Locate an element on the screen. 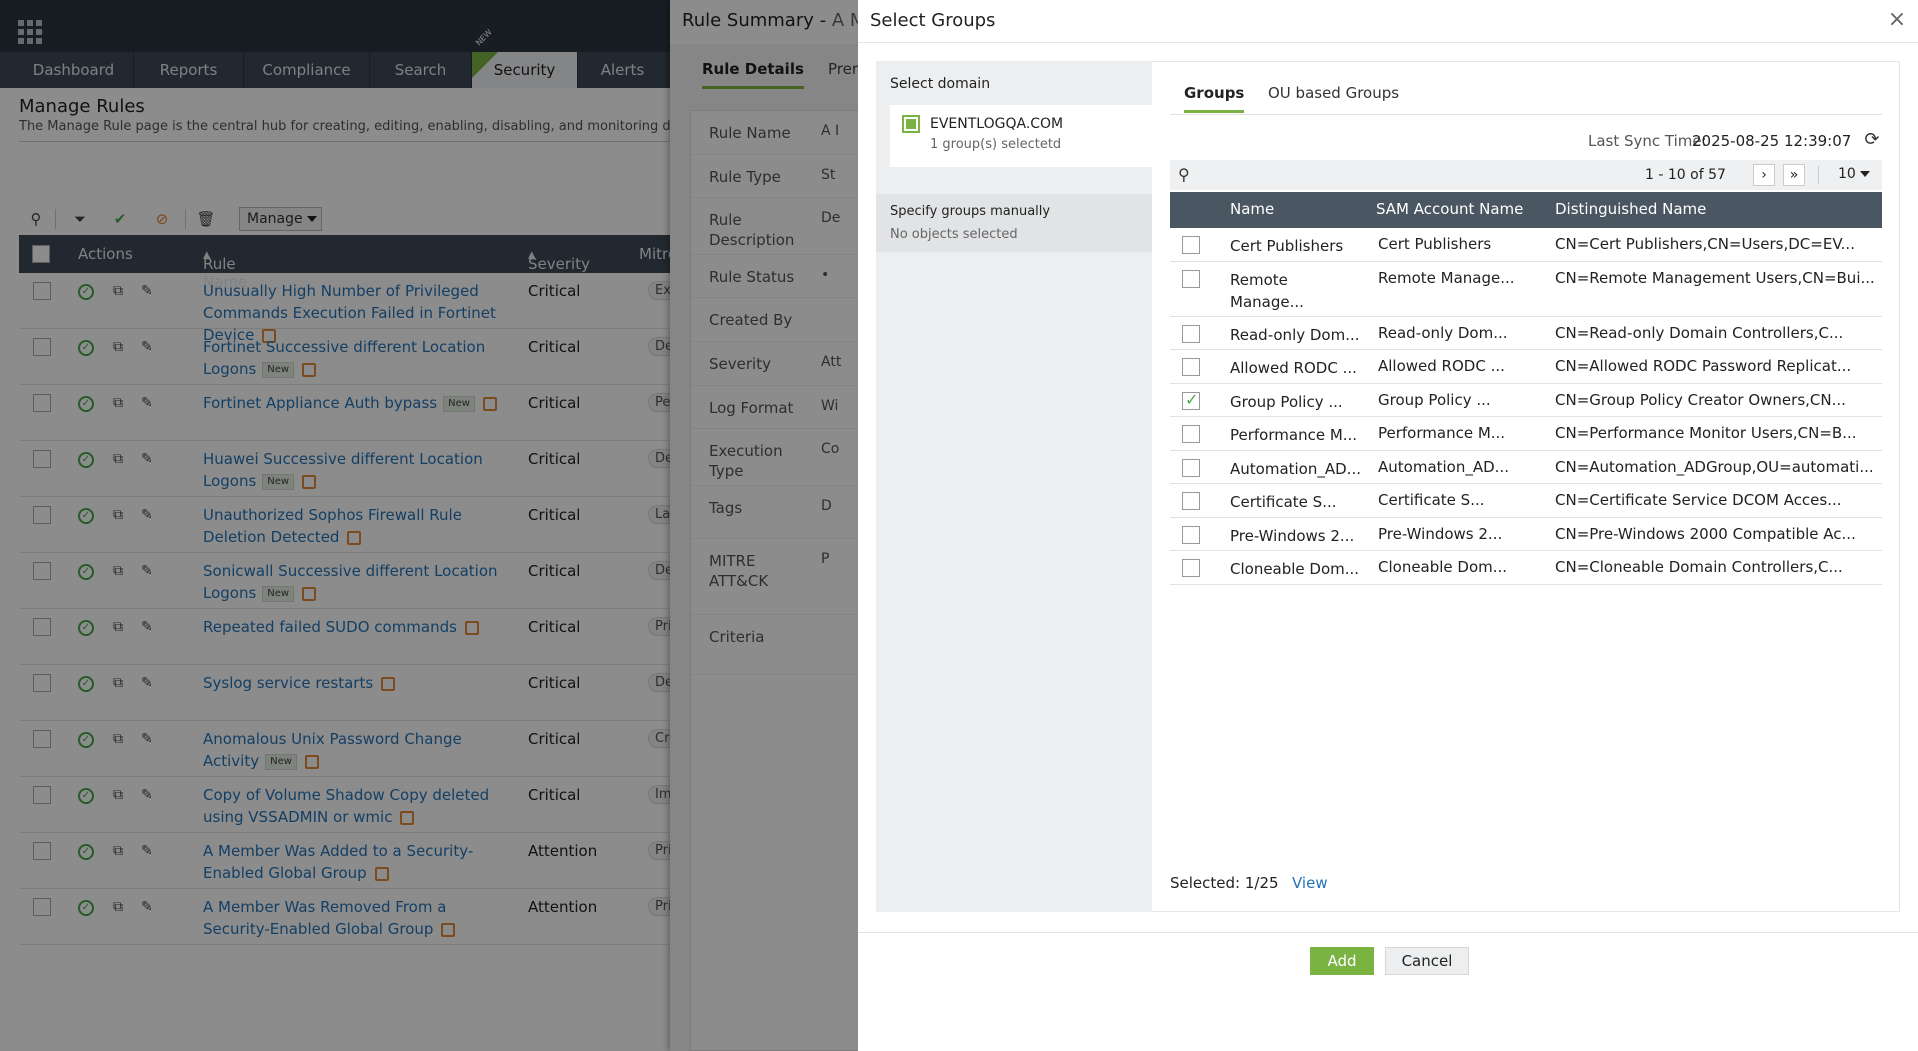 This screenshot has width=1918, height=1051. next-page-button: › is located at coordinates (1764, 175).